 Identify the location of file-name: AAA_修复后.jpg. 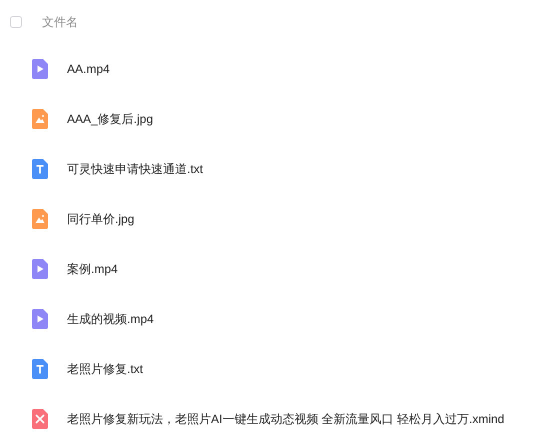
(110, 119).